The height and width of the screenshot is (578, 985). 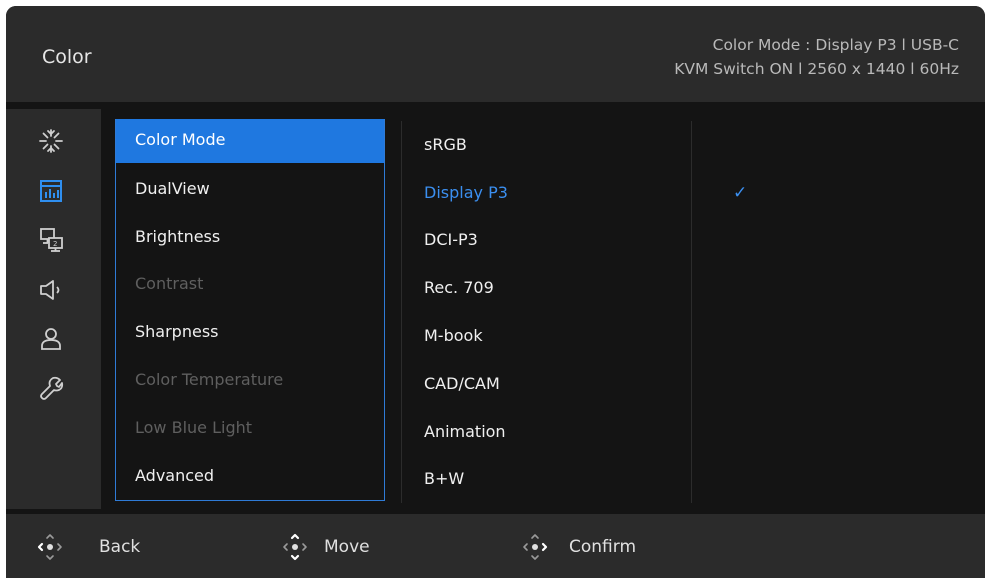 I want to click on sidebar: 2, so click(x=53, y=309).